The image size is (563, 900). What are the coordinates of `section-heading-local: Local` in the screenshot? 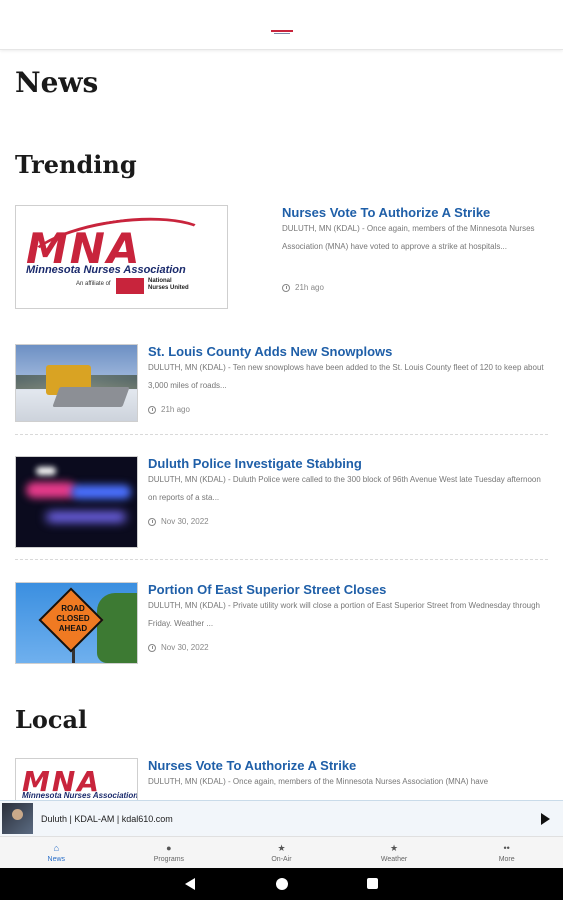 It's located at (51, 719).